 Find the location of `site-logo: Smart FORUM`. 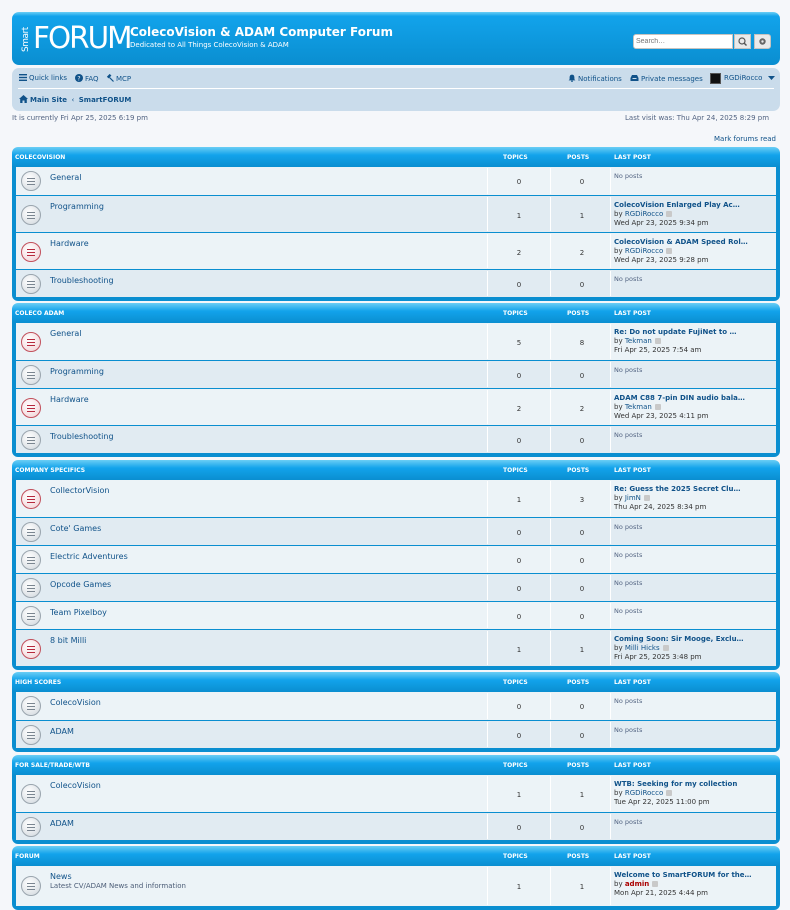

site-logo: Smart FORUM is located at coordinates (76, 39).